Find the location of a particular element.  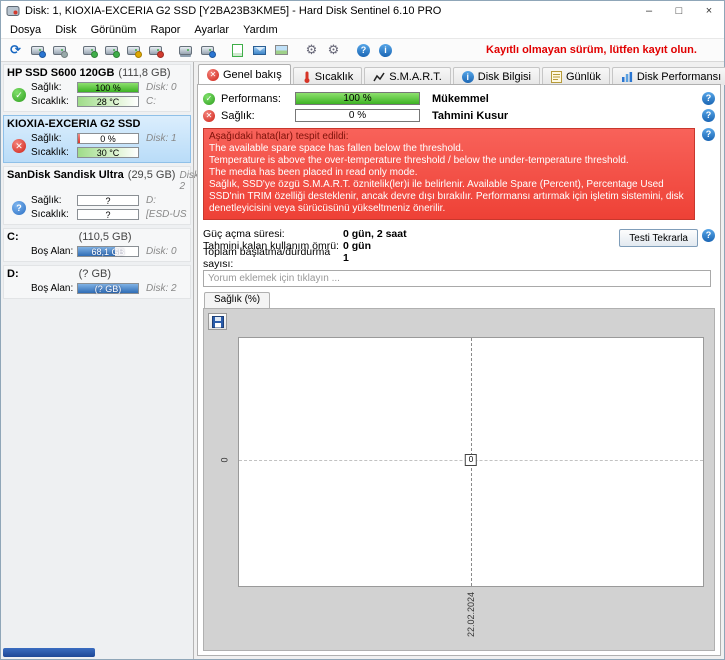

tab-label: Disk Bilgisi is located at coordinates (504, 76).